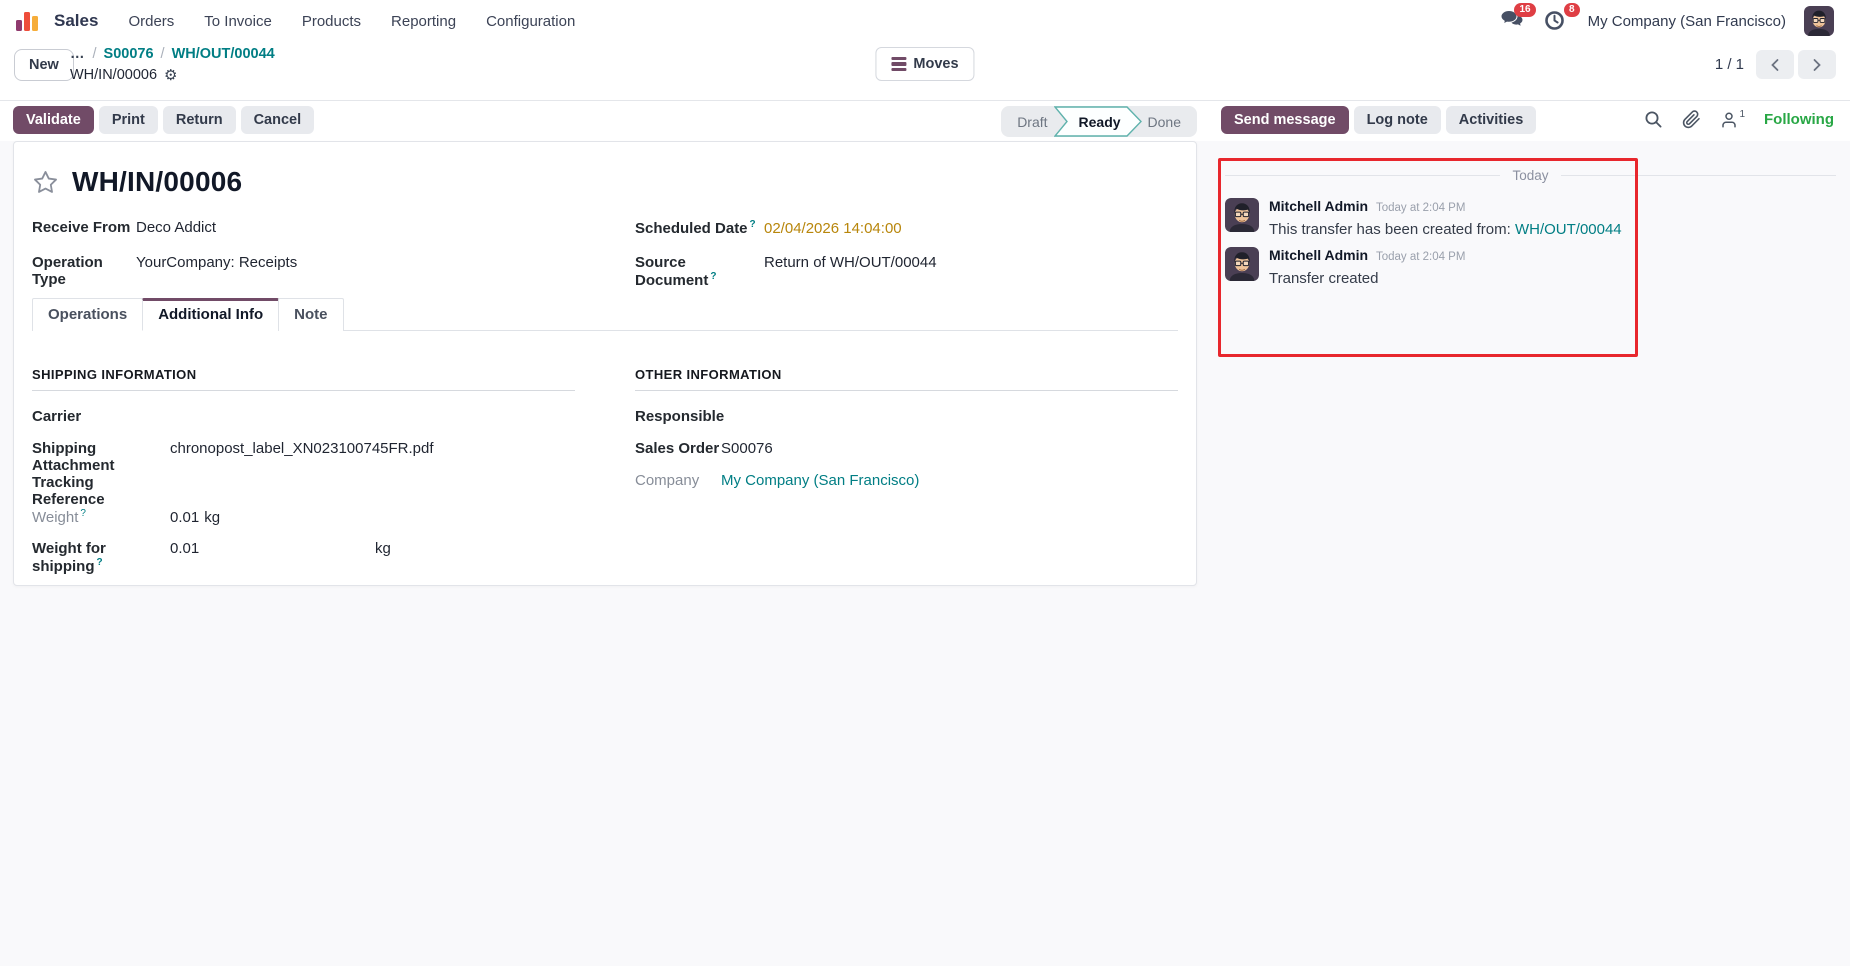 This screenshot has height=966, width=1850. Describe the element at coordinates (925, 64) in the screenshot. I see `moves-smart-button: Moves` at that location.